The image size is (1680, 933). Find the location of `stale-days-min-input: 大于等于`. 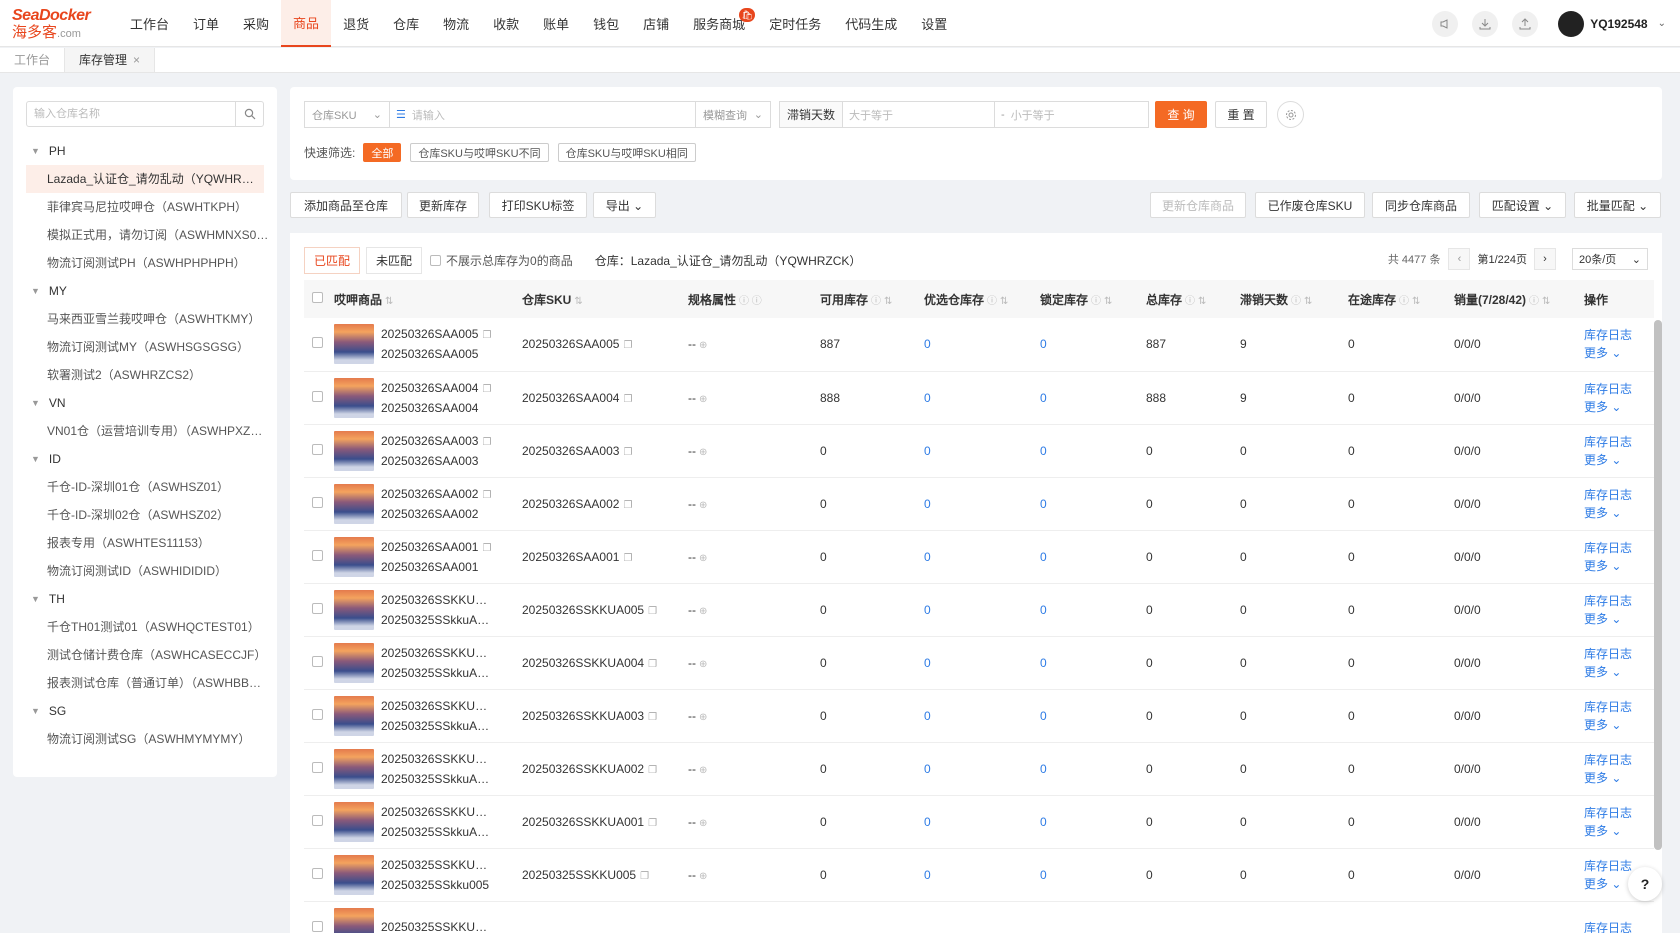

stale-days-min-input: 大于等于 is located at coordinates (919, 114).